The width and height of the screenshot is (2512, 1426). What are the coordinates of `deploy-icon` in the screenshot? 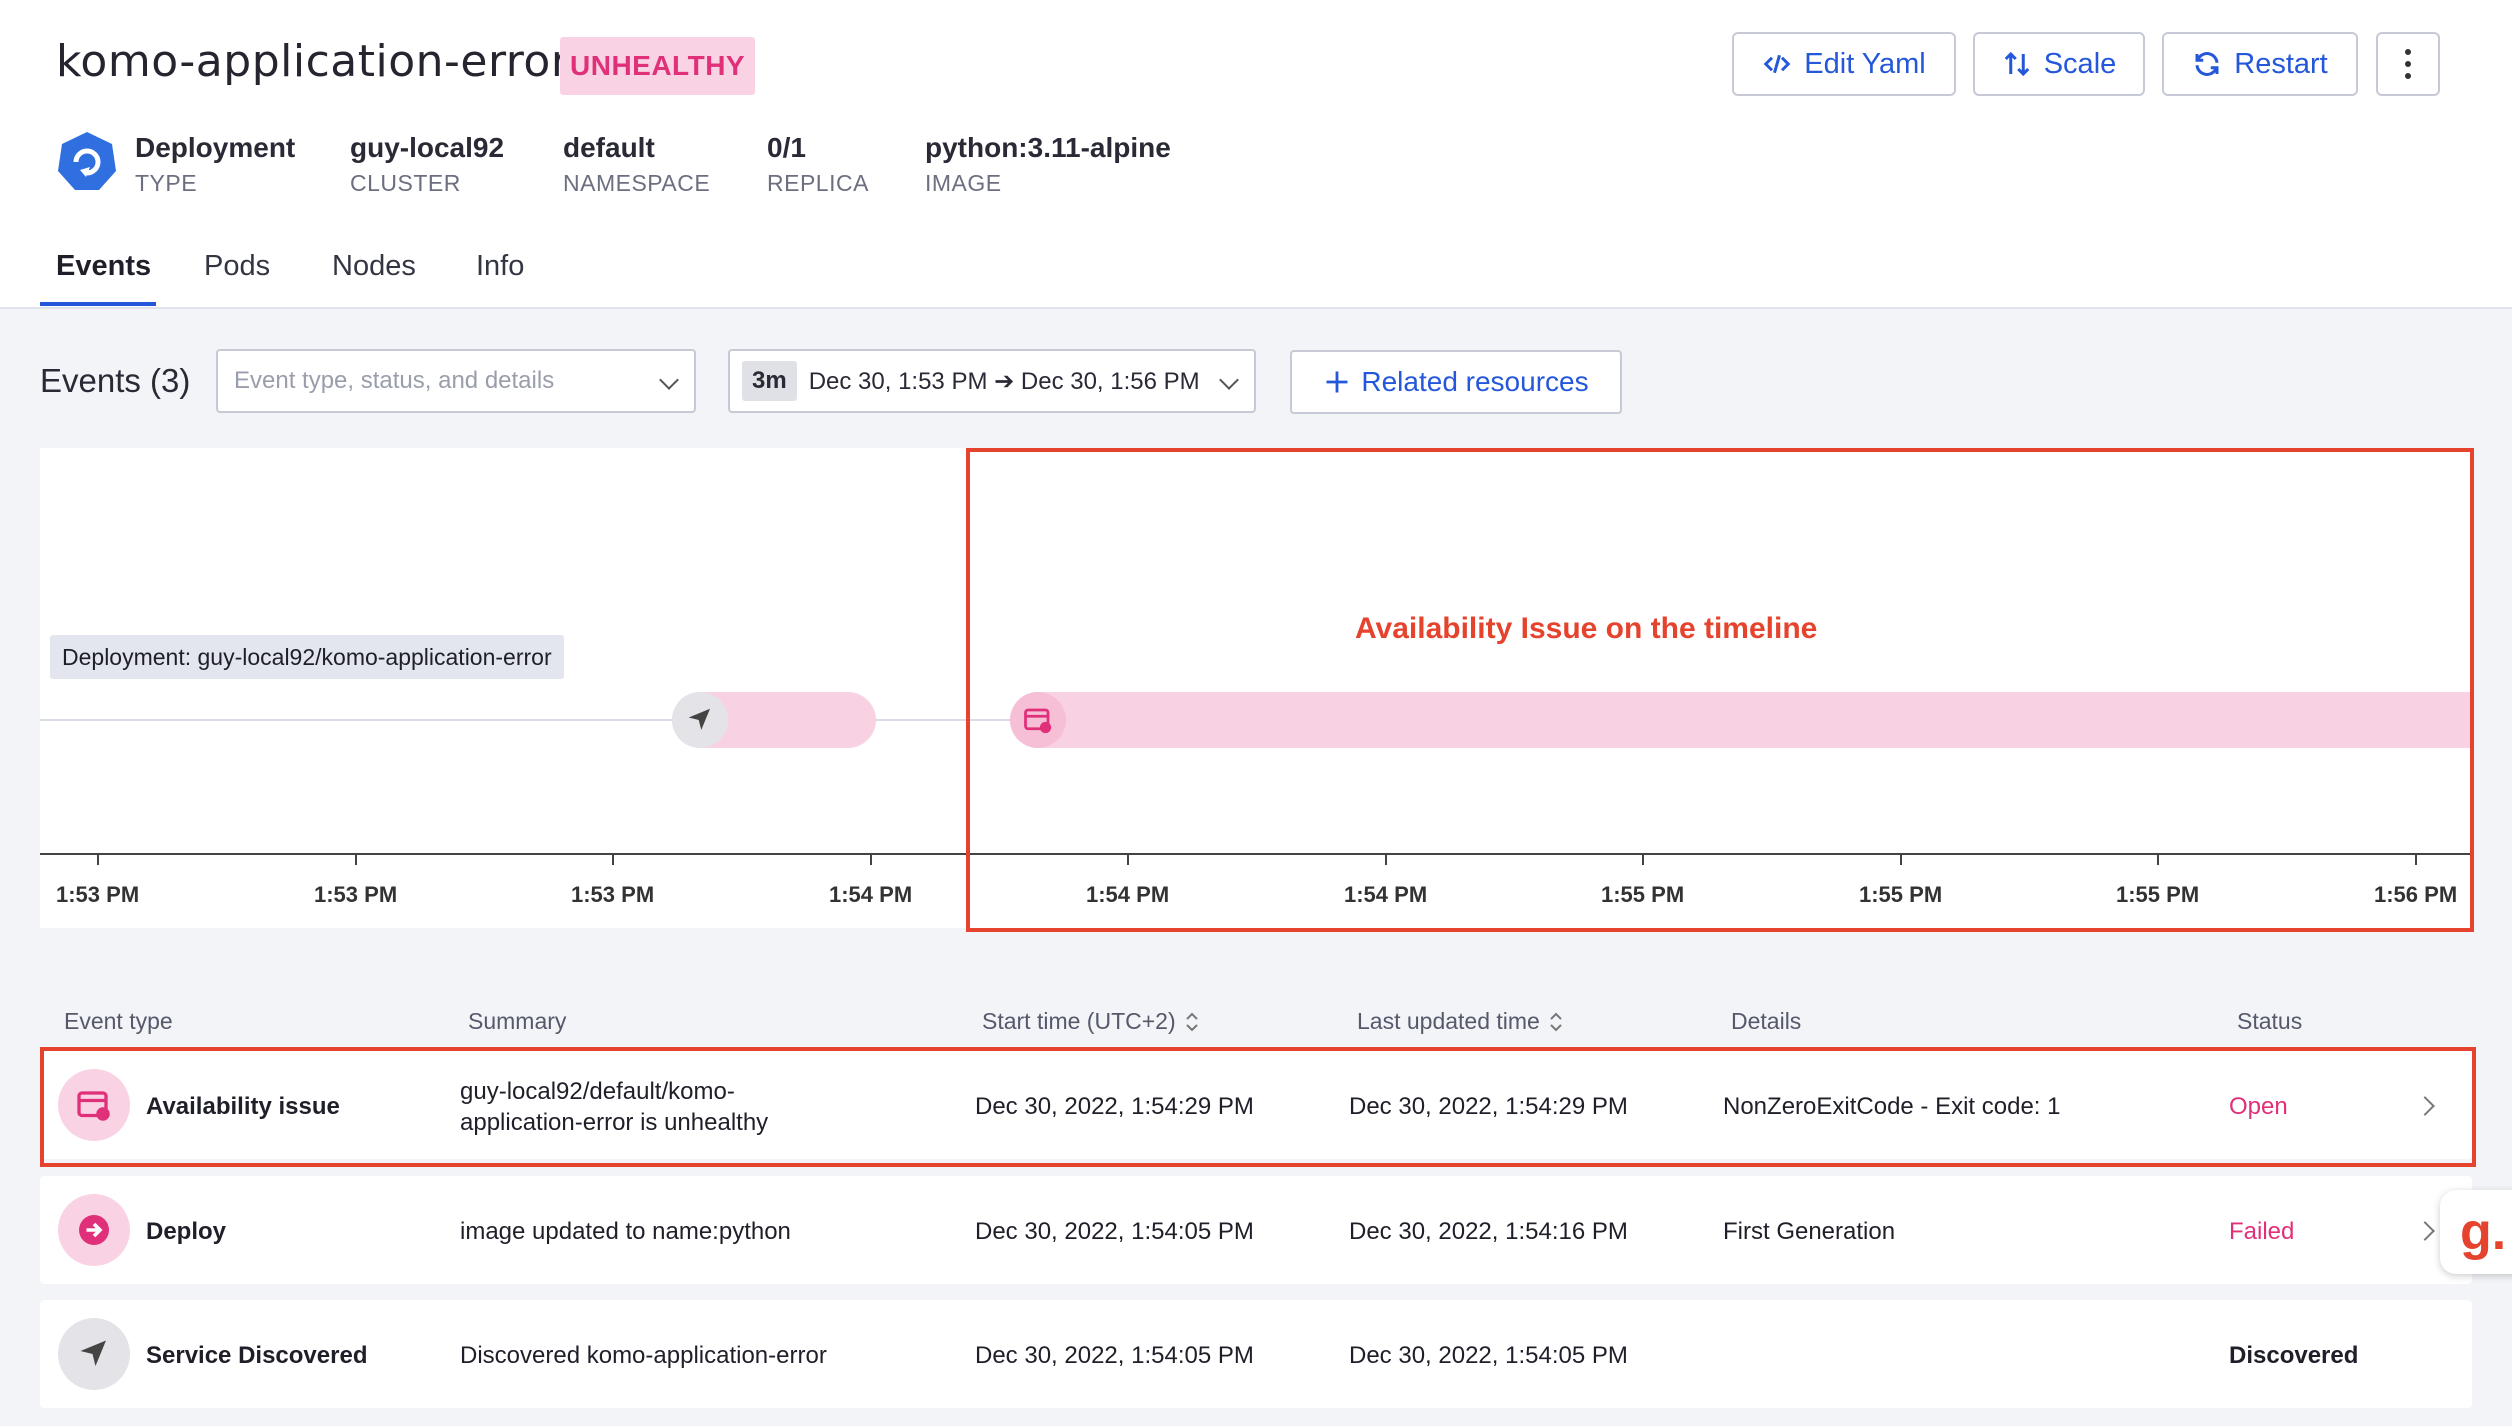 It's located at (94, 1230).